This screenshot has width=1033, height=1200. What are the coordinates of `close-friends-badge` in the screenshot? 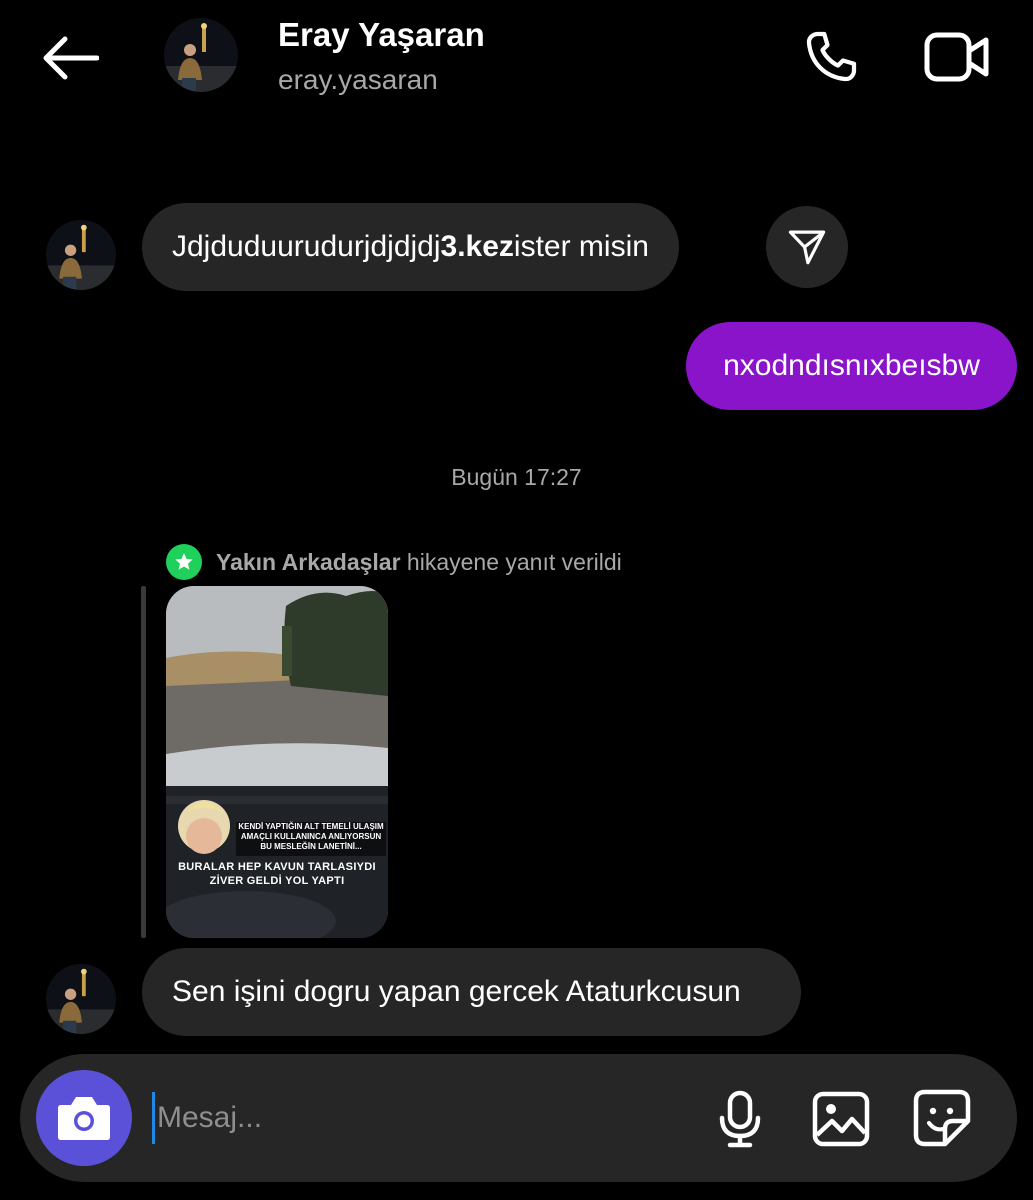 It's located at (184, 562).